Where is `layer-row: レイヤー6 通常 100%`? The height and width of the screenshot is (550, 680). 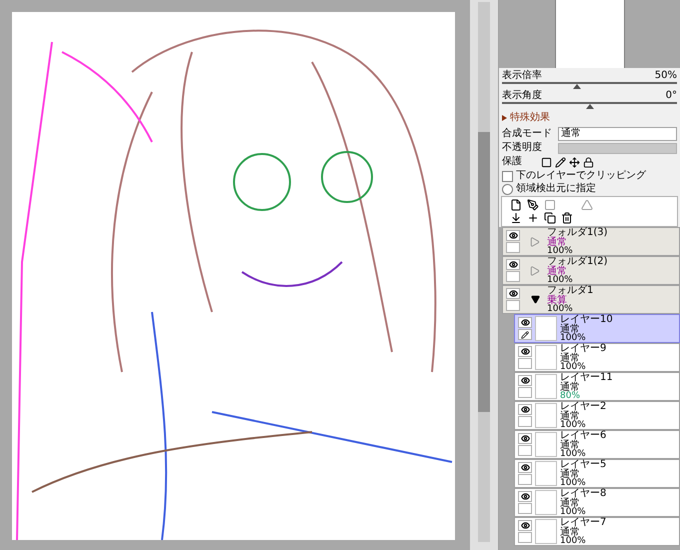 layer-row: レイヤー6 通常 100% is located at coordinates (597, 444).